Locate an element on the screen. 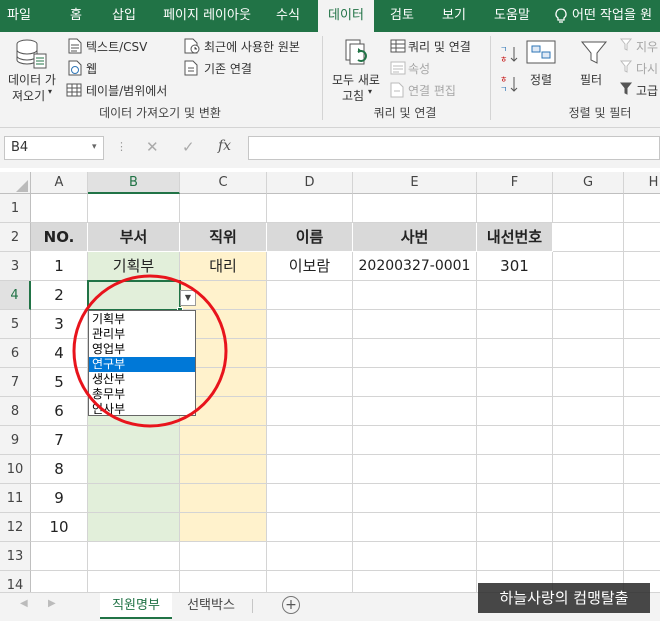  web-button: 웹 is located at coordinates (91, 68).